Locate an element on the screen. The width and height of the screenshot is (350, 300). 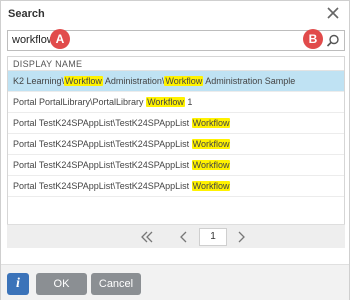
info-icon: i is located at coordinates (18, 284).